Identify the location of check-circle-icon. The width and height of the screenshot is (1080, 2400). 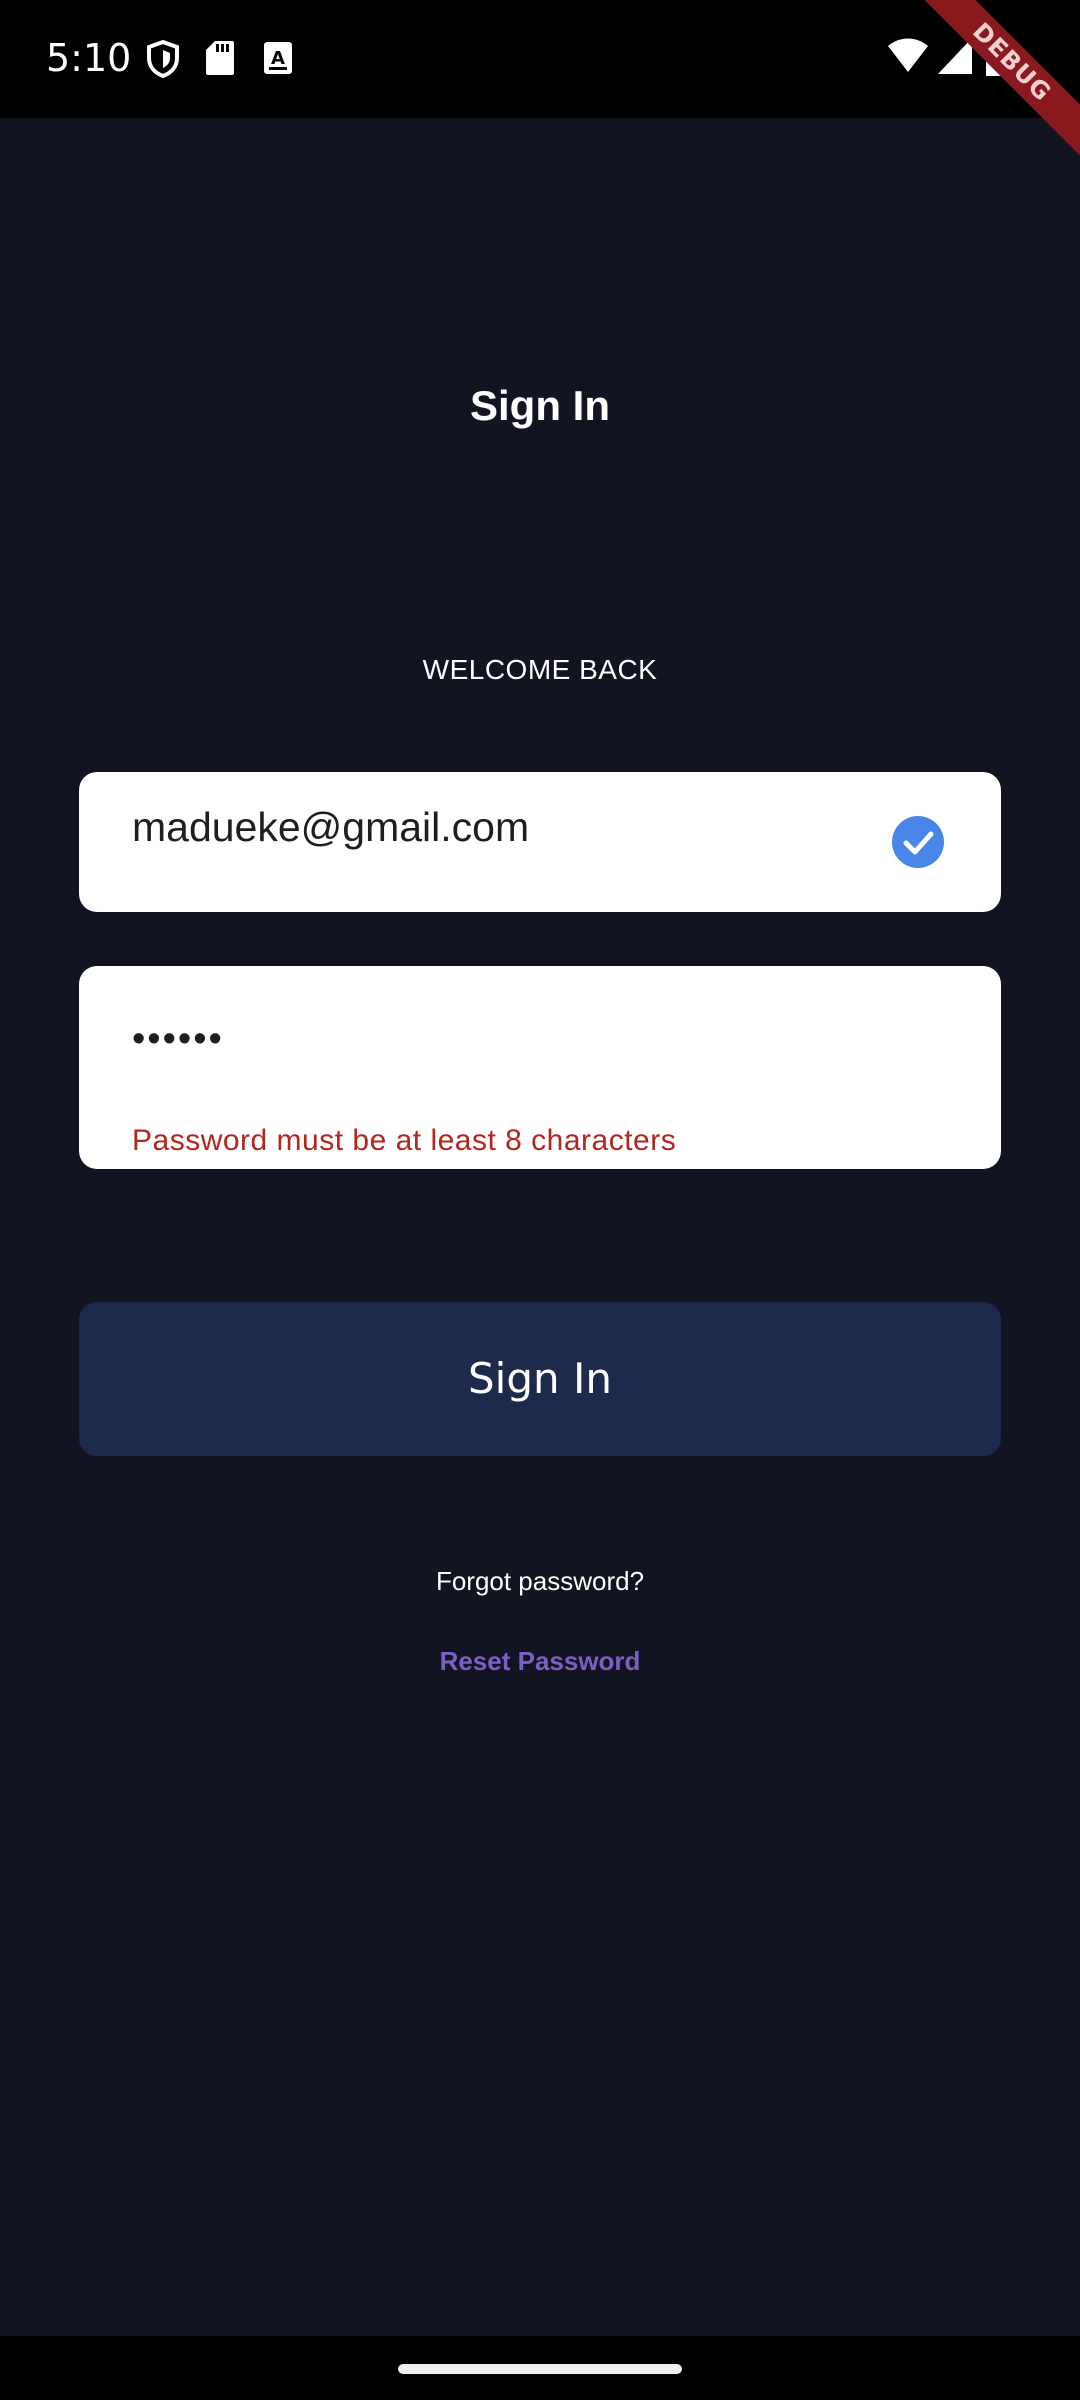
(918, 842).